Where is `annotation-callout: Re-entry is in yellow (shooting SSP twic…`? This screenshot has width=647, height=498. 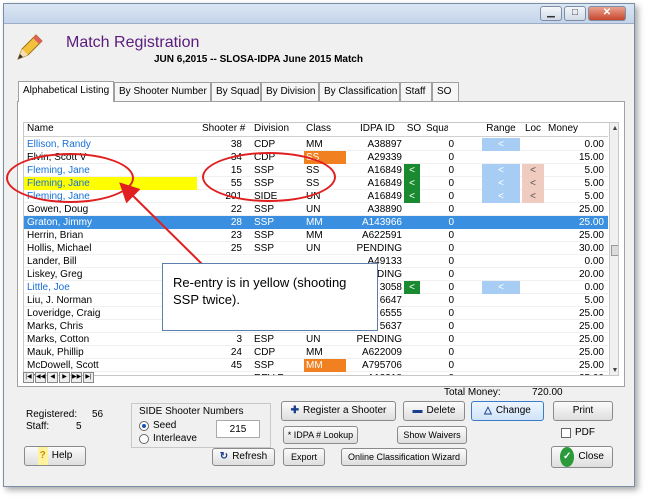
annotation-callout: Re-entry is in yellow (shooting SSP twic… is located at coordinates (270, 297).